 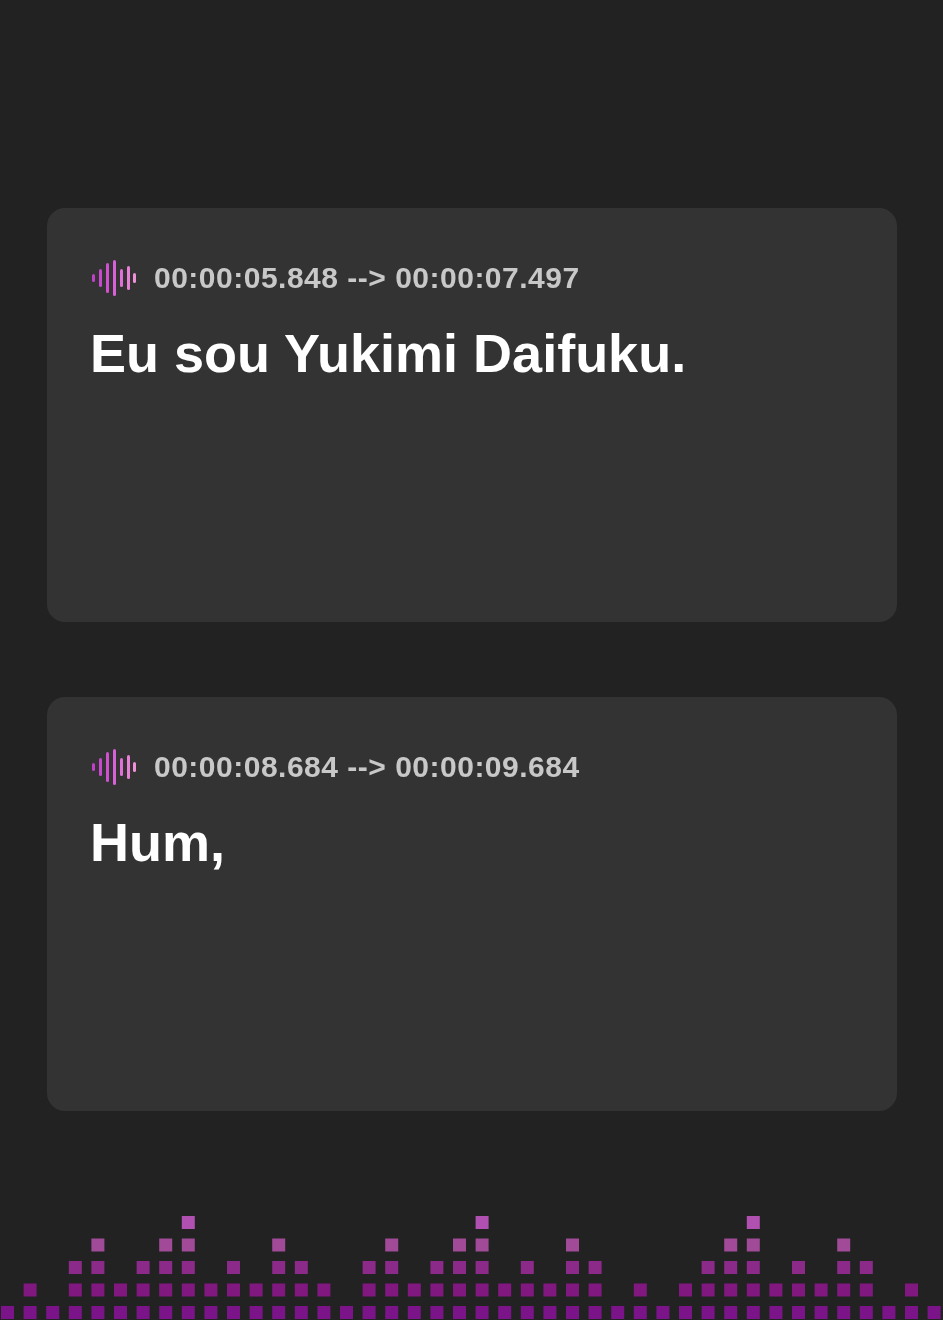 I want to click on subtitle-text: Hum,, so click(x=158, y=842).